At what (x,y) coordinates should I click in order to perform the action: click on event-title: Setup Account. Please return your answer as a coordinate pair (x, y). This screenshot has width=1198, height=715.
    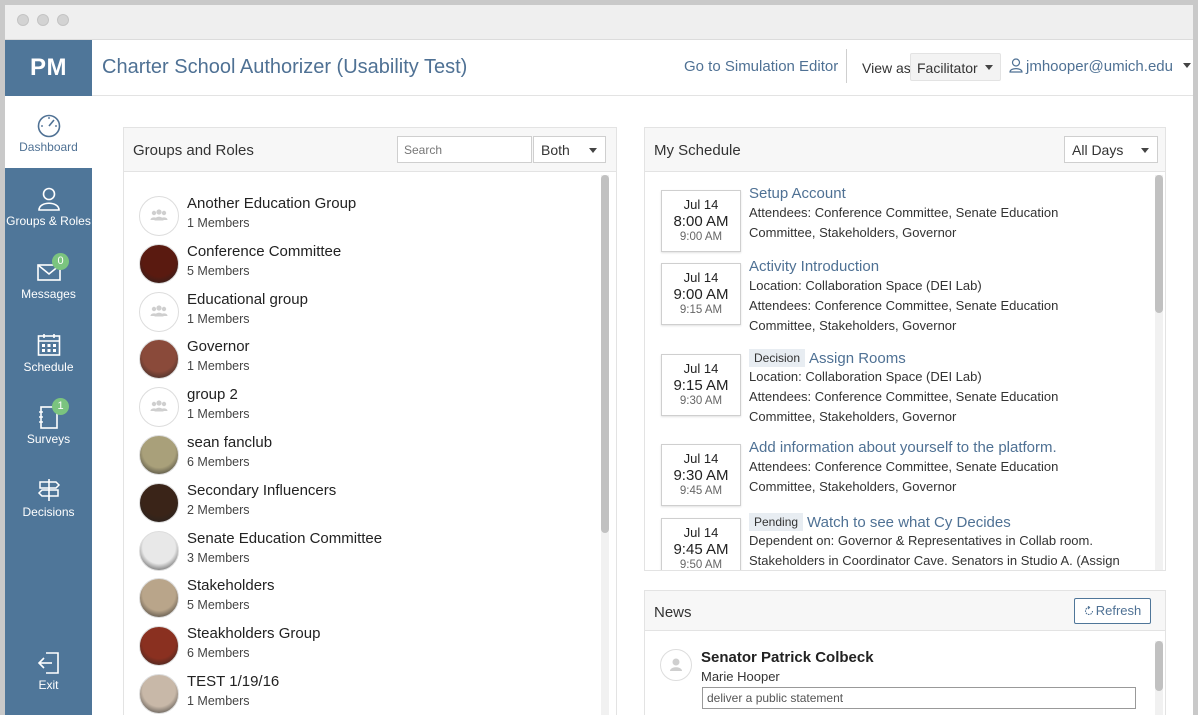
    Looking at the image, I should click on (797, 193).